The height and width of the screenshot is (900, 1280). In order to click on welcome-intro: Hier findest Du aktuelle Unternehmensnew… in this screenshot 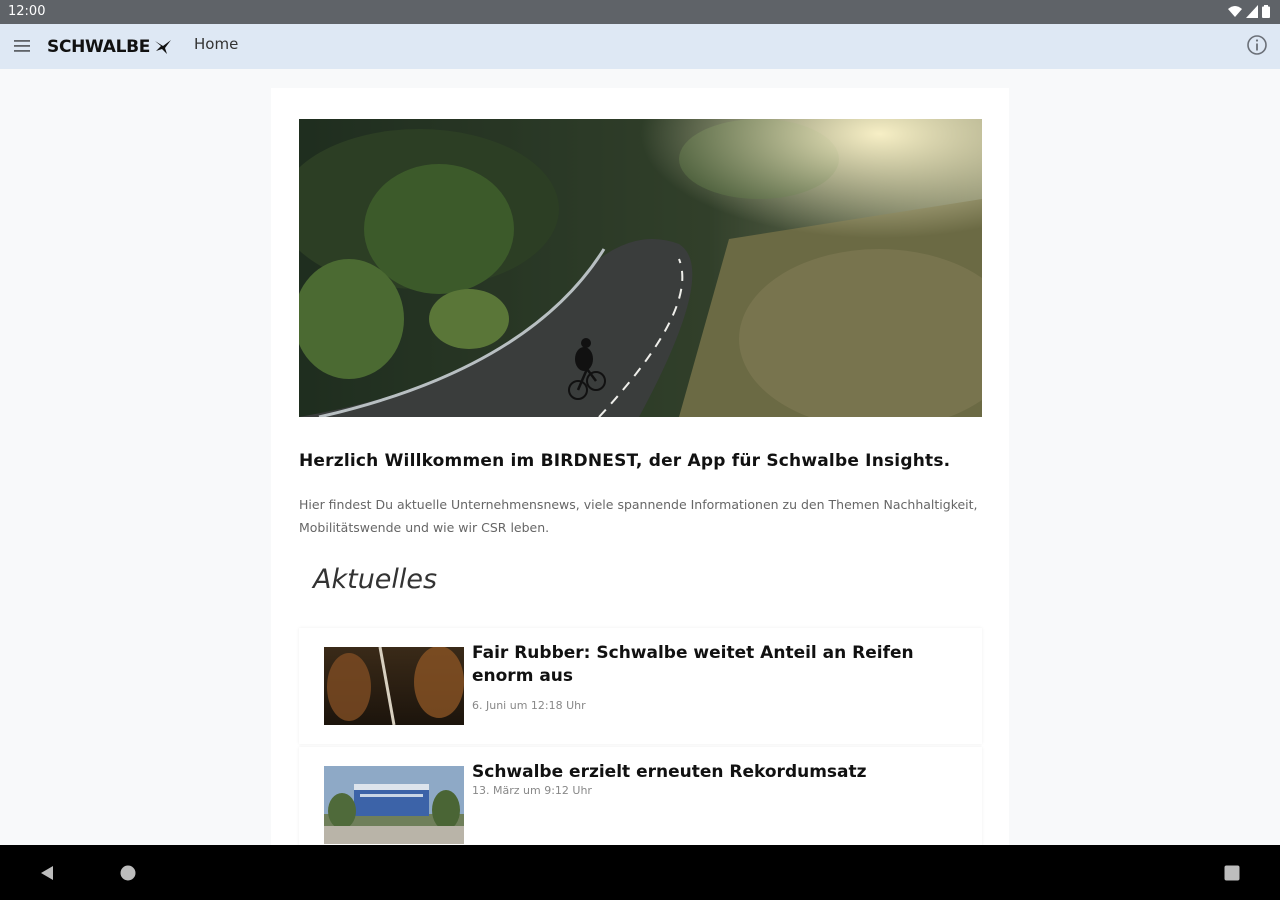, I will do `click(638, 516)`.